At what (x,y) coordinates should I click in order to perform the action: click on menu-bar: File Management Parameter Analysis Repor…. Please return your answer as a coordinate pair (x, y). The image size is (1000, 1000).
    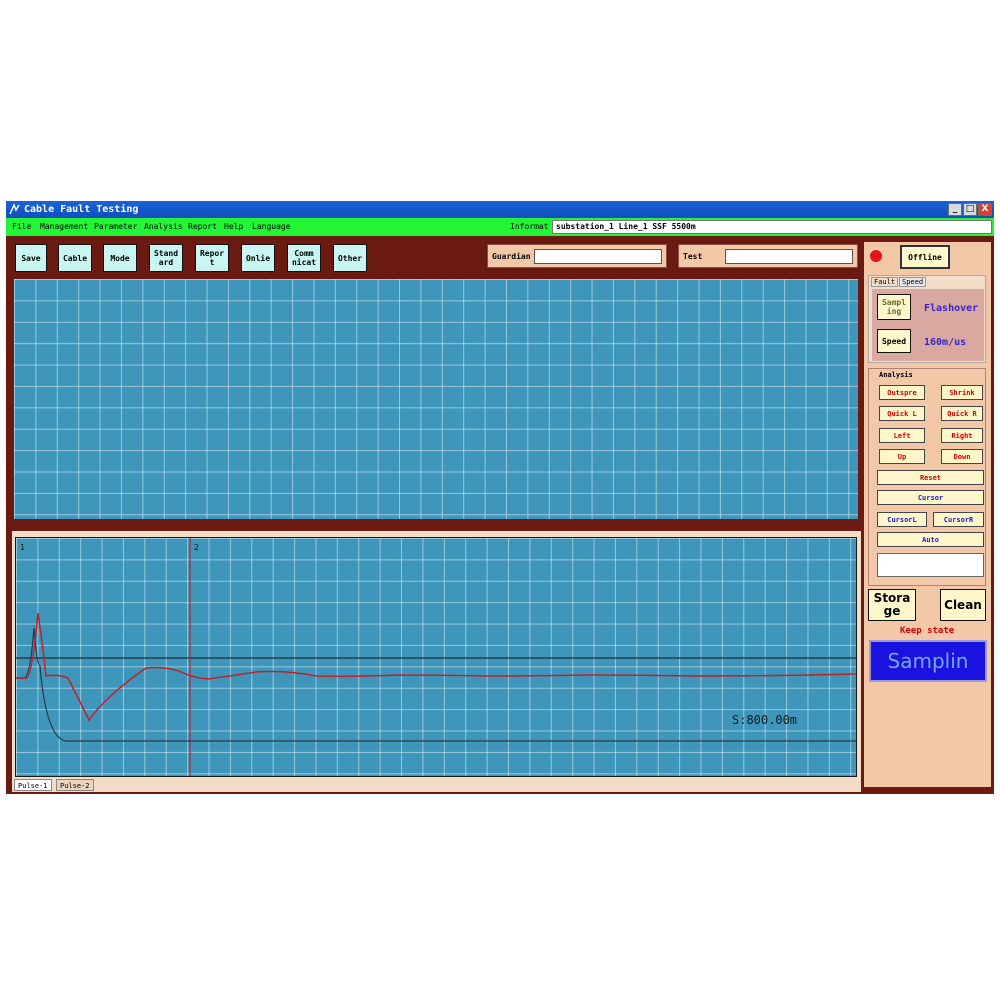
    Looking at the image, I should click on (500, 227).